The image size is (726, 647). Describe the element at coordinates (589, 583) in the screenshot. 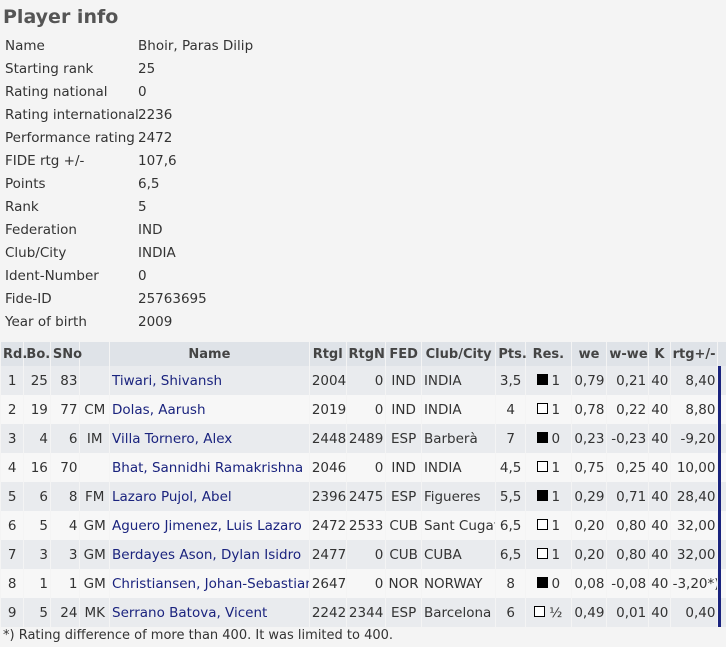

I see `cell-we: 0,08` at that location.